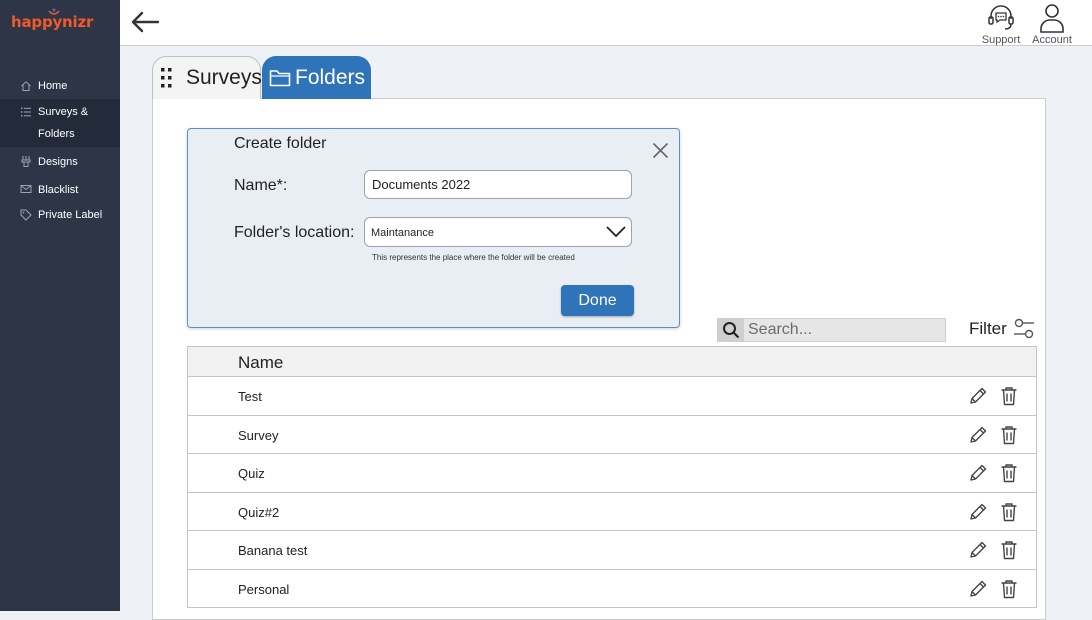  I want to click on sidebar-item-label: Blacklist, so click(58, 190).